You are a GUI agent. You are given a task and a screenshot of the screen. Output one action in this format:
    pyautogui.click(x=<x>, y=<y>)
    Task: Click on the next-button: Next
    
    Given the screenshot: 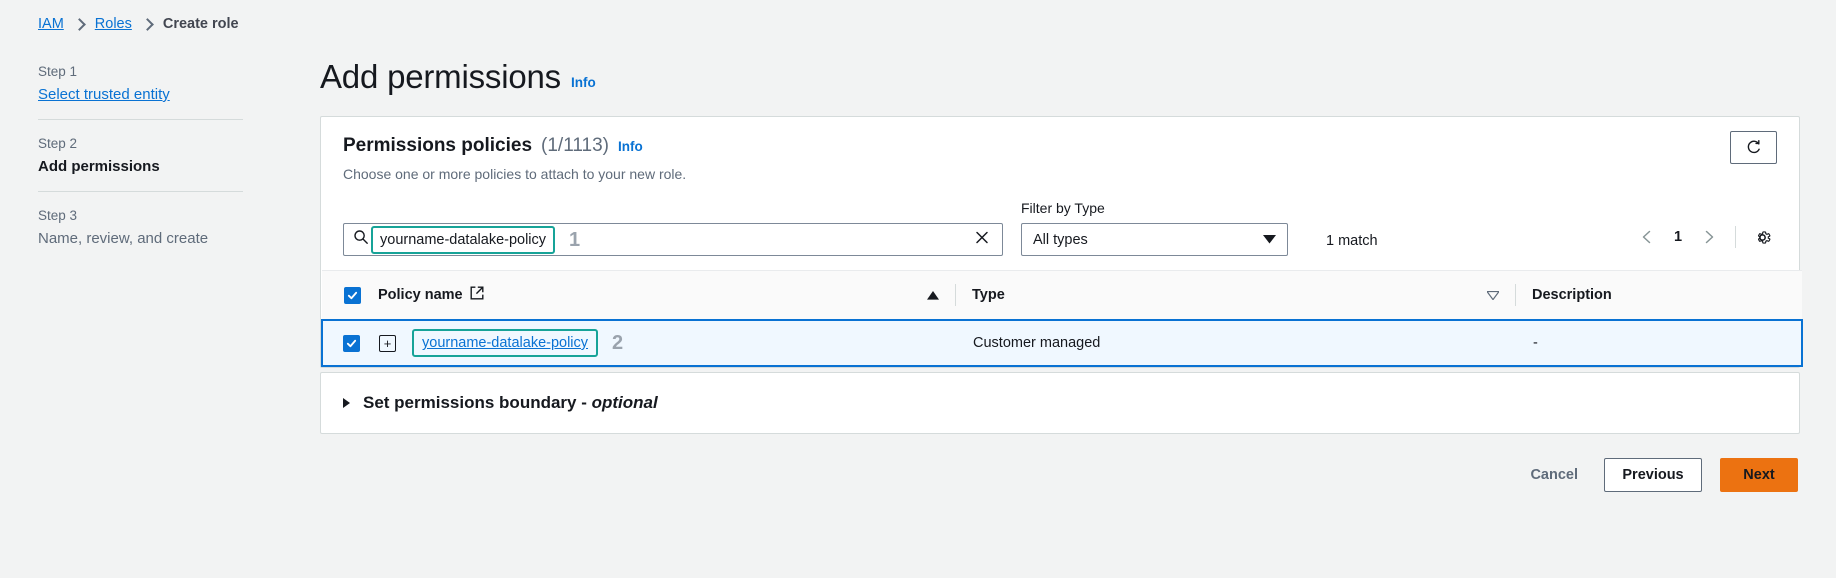 What is the action you would take?
    pyautogui.click(x=1759, y=475)
    